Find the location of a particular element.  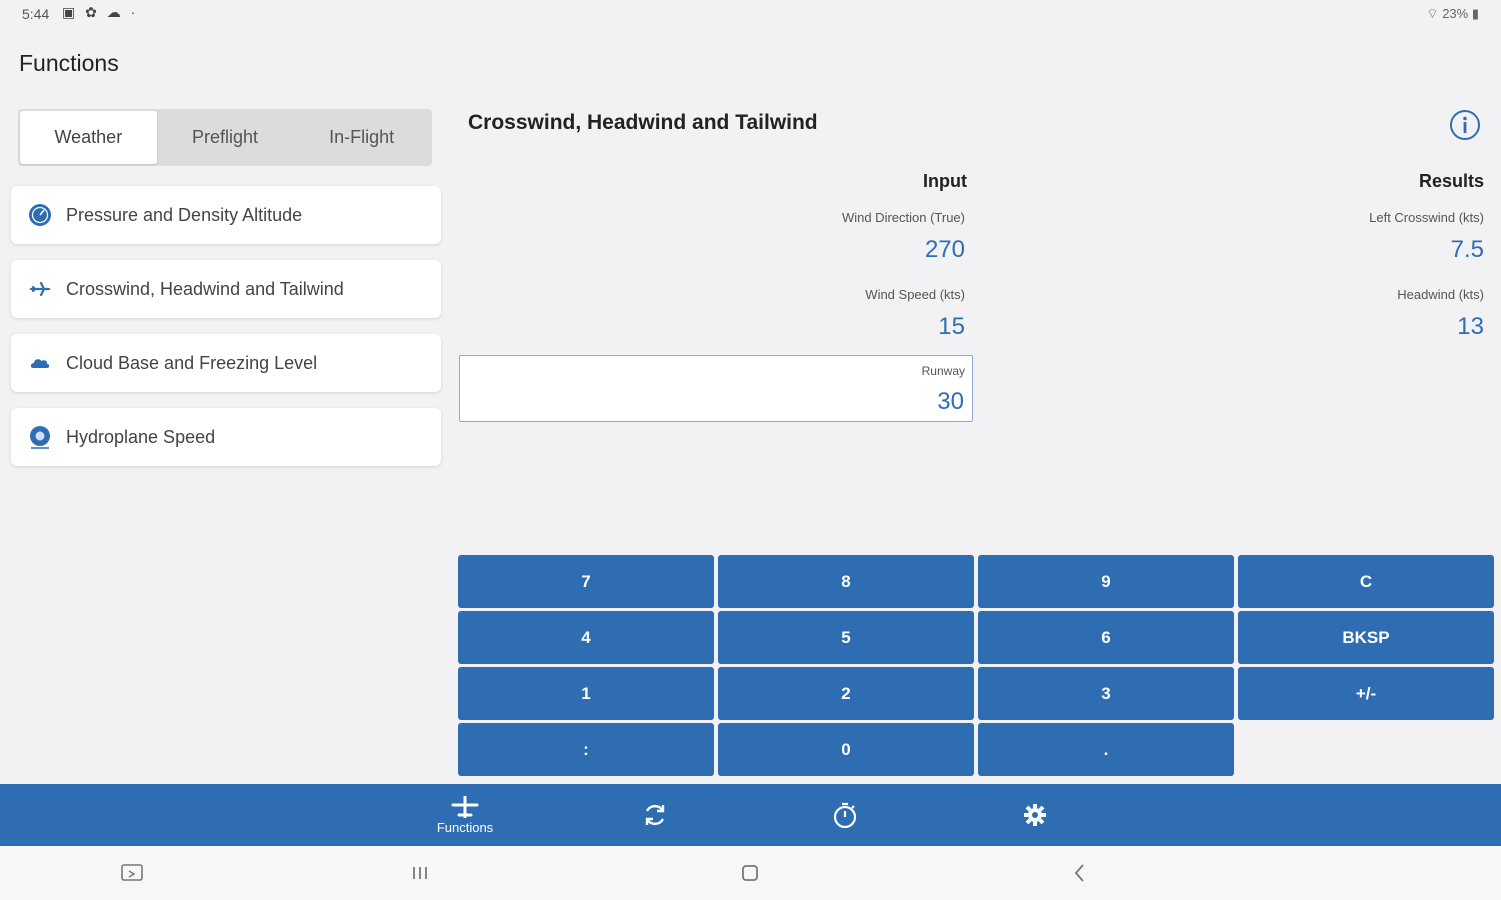

key-6: 6 is located at coordinates (1106, 637).